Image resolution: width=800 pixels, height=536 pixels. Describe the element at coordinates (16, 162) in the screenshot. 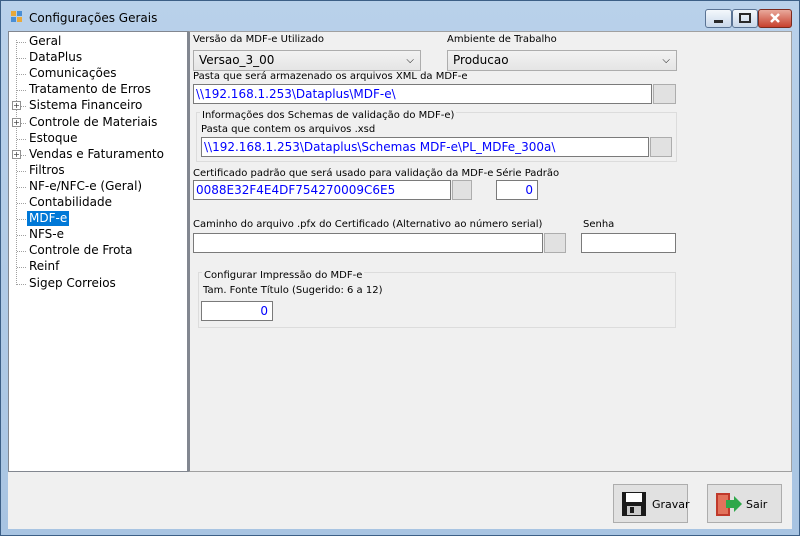

I see `tree-connector-line` at that location.